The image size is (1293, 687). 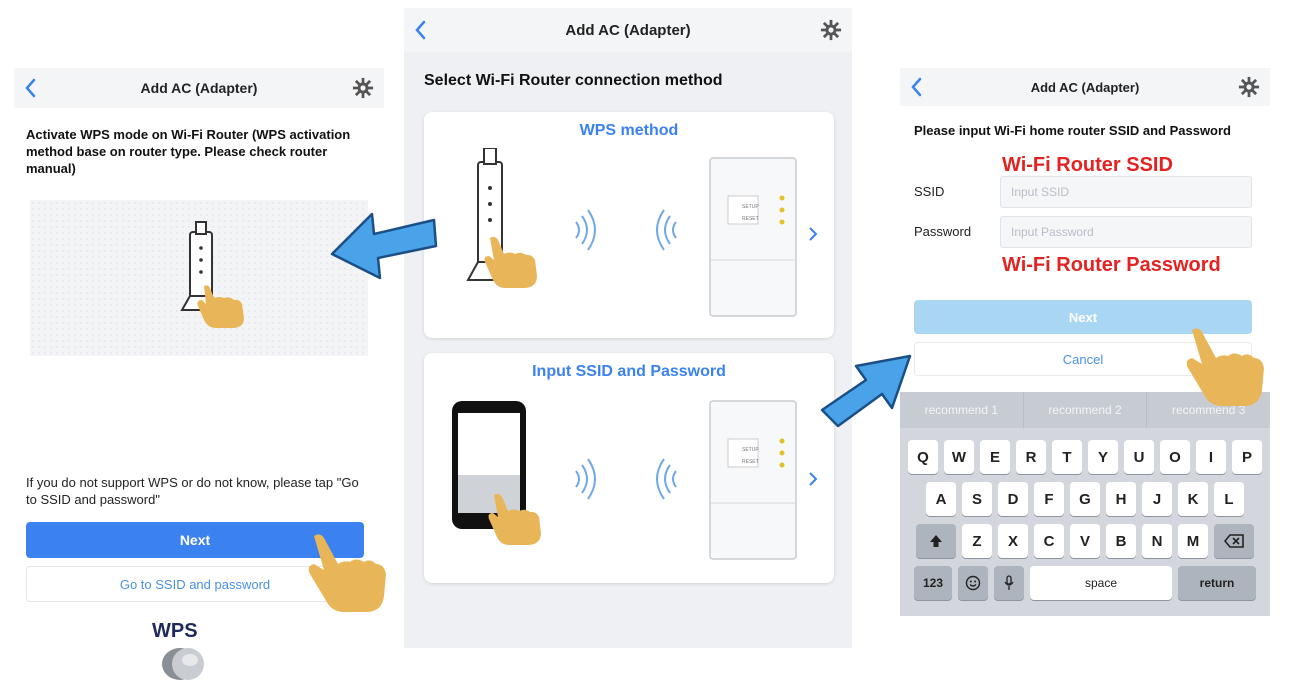 I want to click on password-annotation: Wi-Fi Router Password, so click(x=1111, y=265).